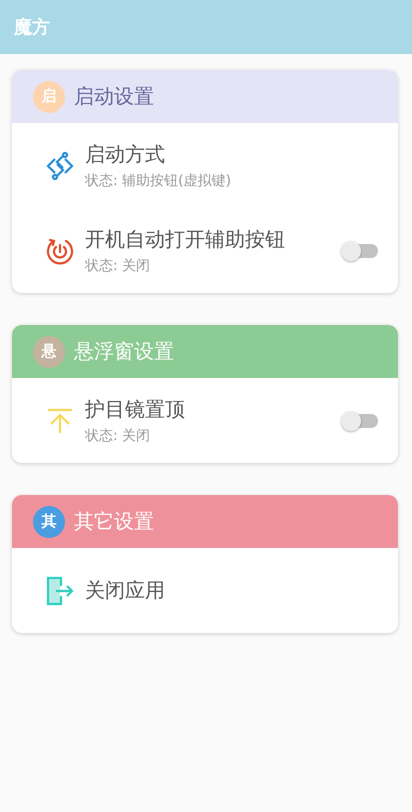 Image resolution: width=412 pixels, height=812 pixels. I want to click on exit-icon, so click(60, 590).